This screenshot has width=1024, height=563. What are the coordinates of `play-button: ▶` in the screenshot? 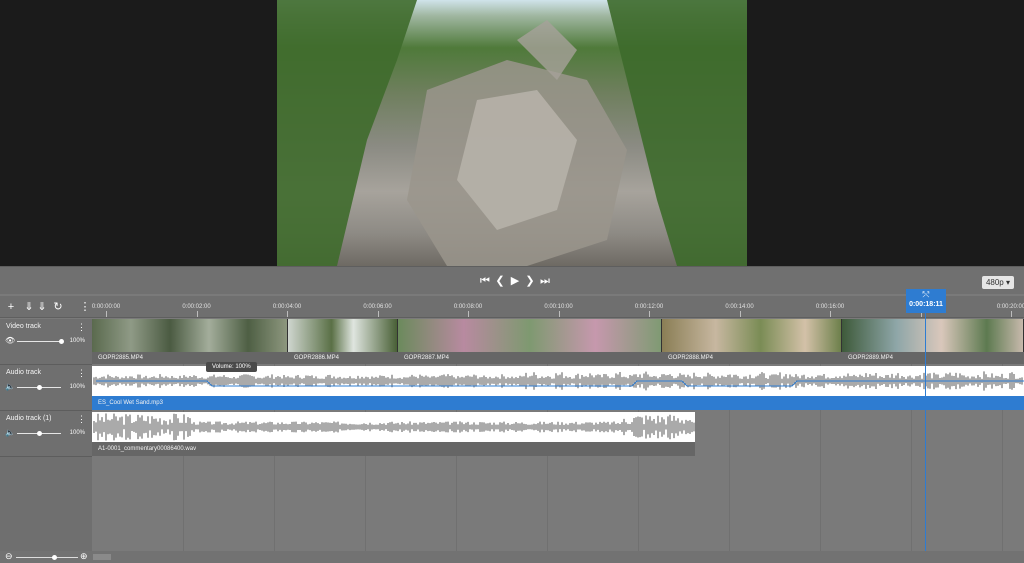 It's located at (515, 281).